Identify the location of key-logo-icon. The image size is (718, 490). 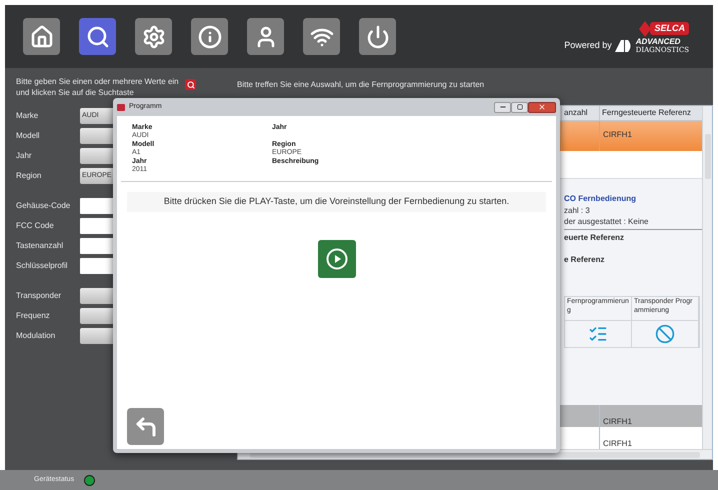
(645, 29).